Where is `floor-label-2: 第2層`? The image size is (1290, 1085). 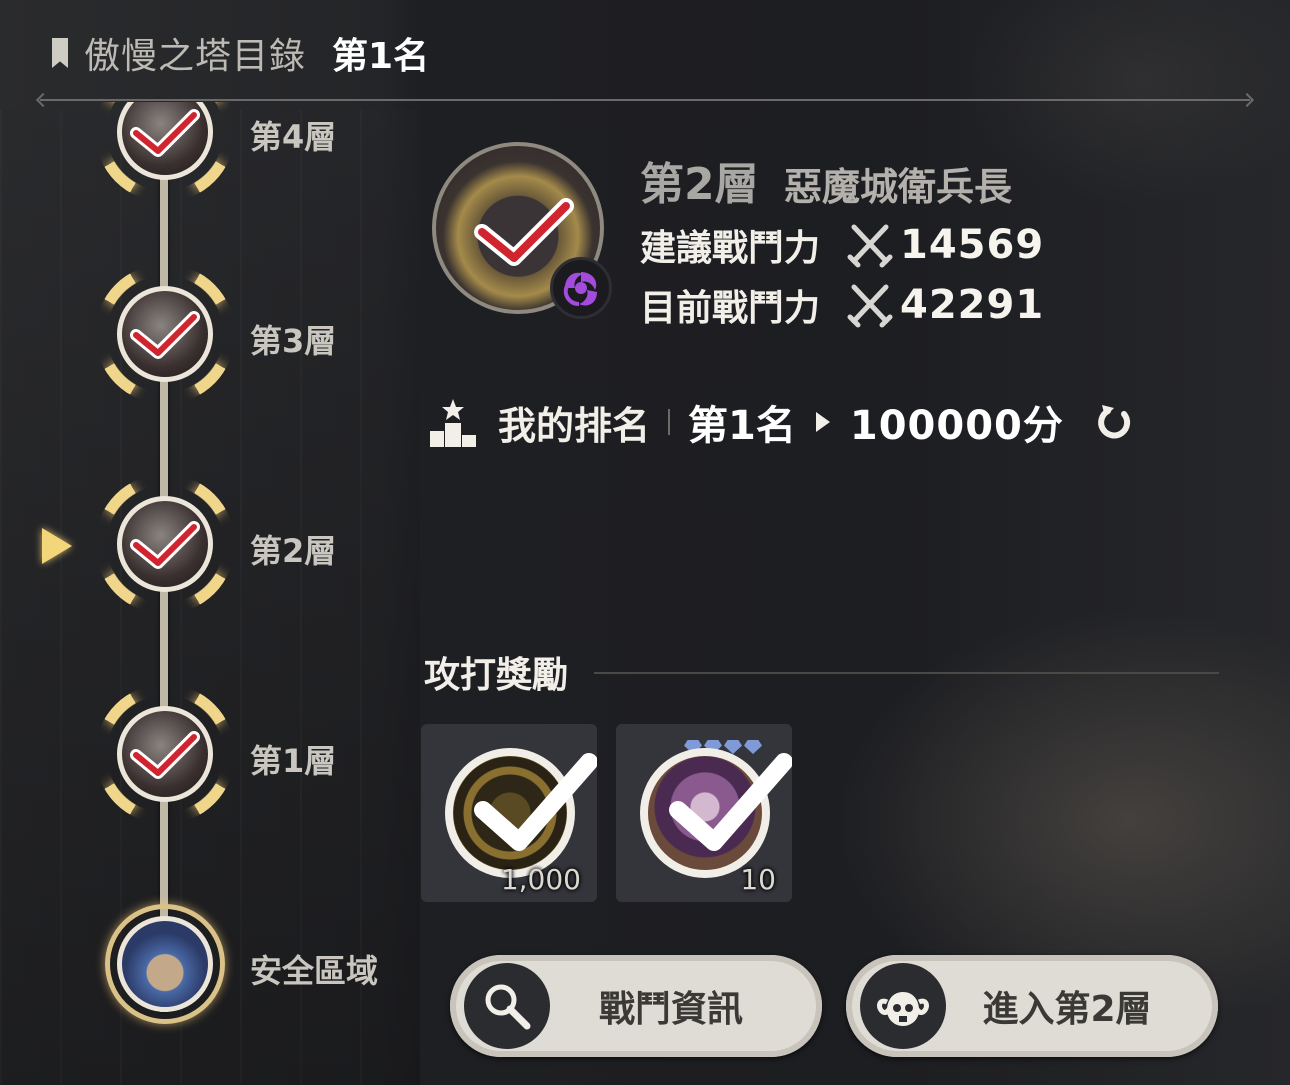 floor-label-2: 第2層 is located at coordinates (293, 549).